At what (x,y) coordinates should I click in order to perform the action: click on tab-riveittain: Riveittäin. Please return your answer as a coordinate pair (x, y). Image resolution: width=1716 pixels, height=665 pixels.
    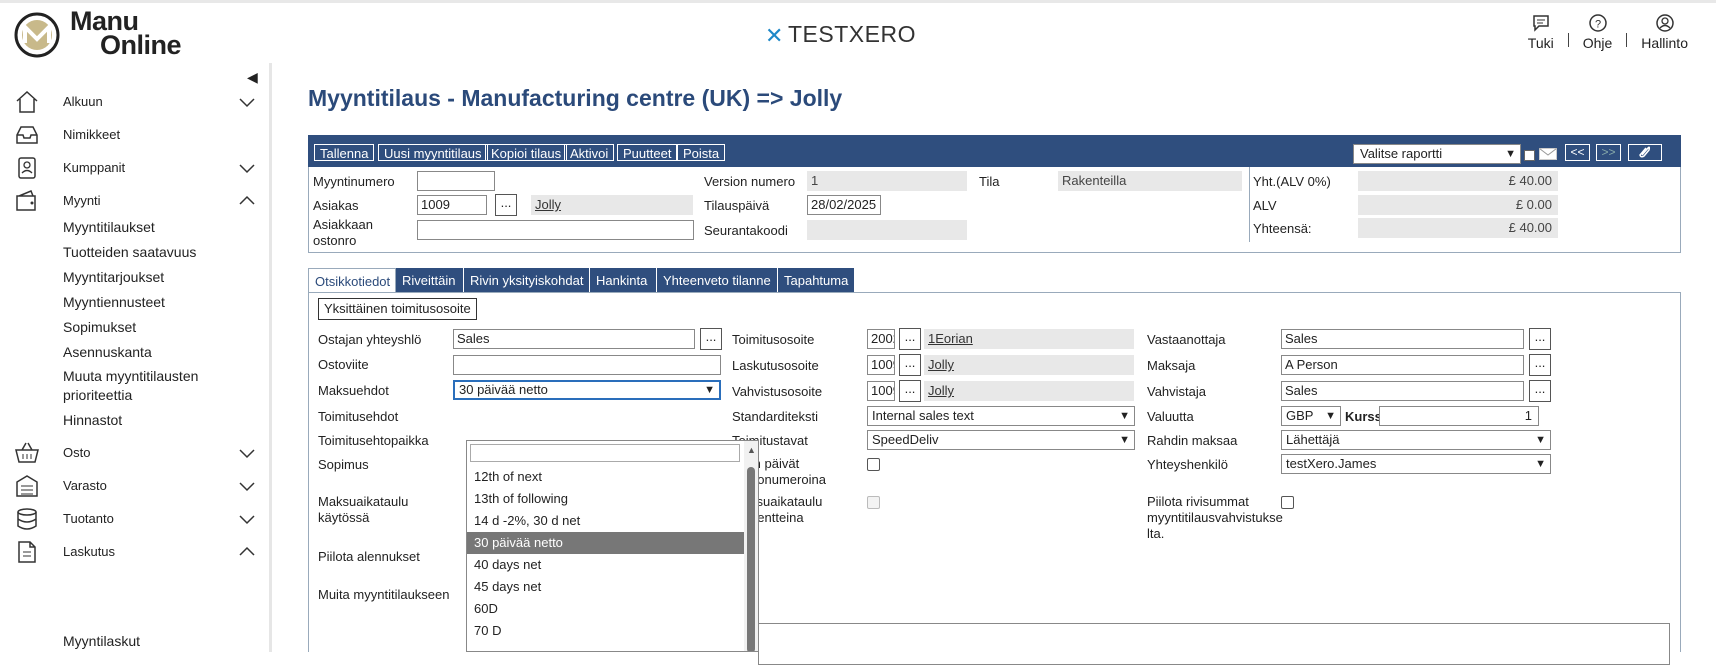
    Looking at the image, I should click on (430, 280).